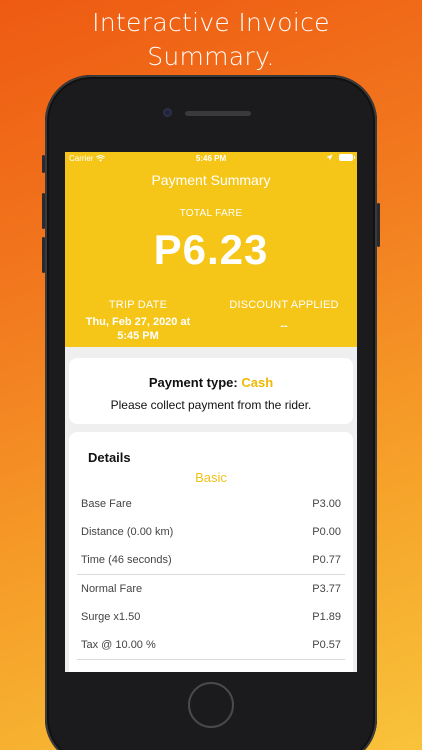  Describe the element at coordinates (329, 157) in the screenshot. I see `location-arrow-icon` at that location.